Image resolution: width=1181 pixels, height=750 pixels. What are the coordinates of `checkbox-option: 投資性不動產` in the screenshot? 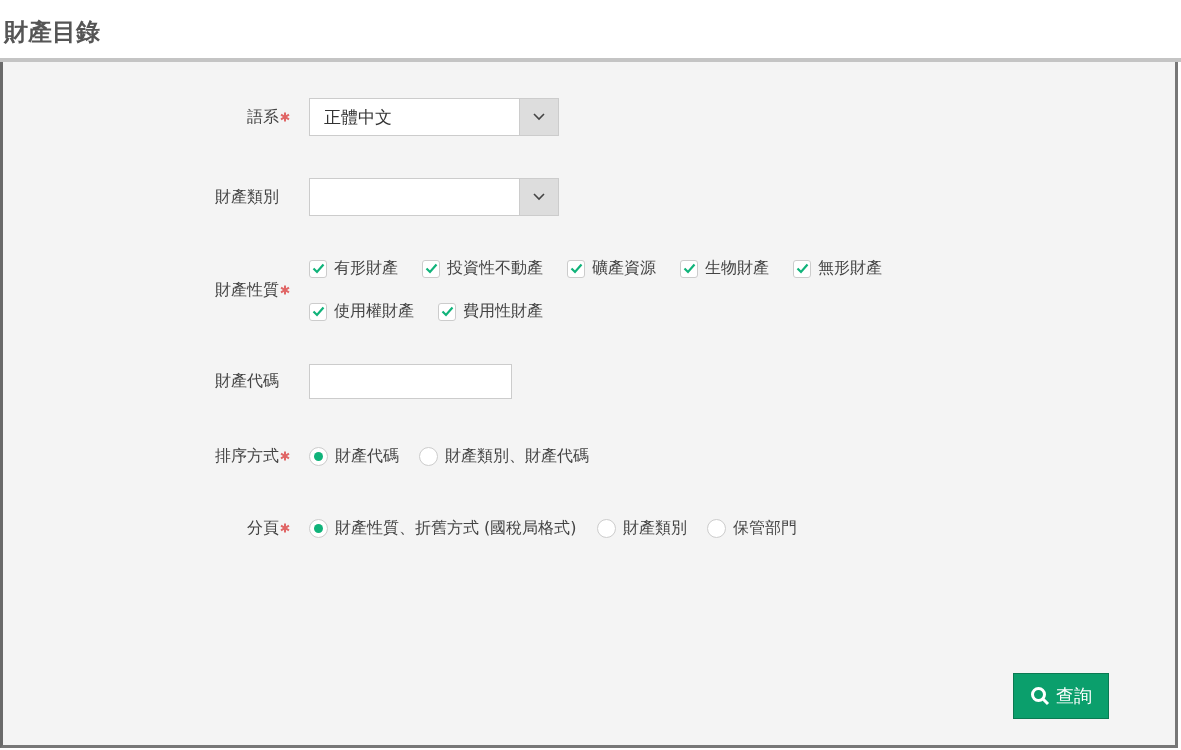 It's located at (482, 268).